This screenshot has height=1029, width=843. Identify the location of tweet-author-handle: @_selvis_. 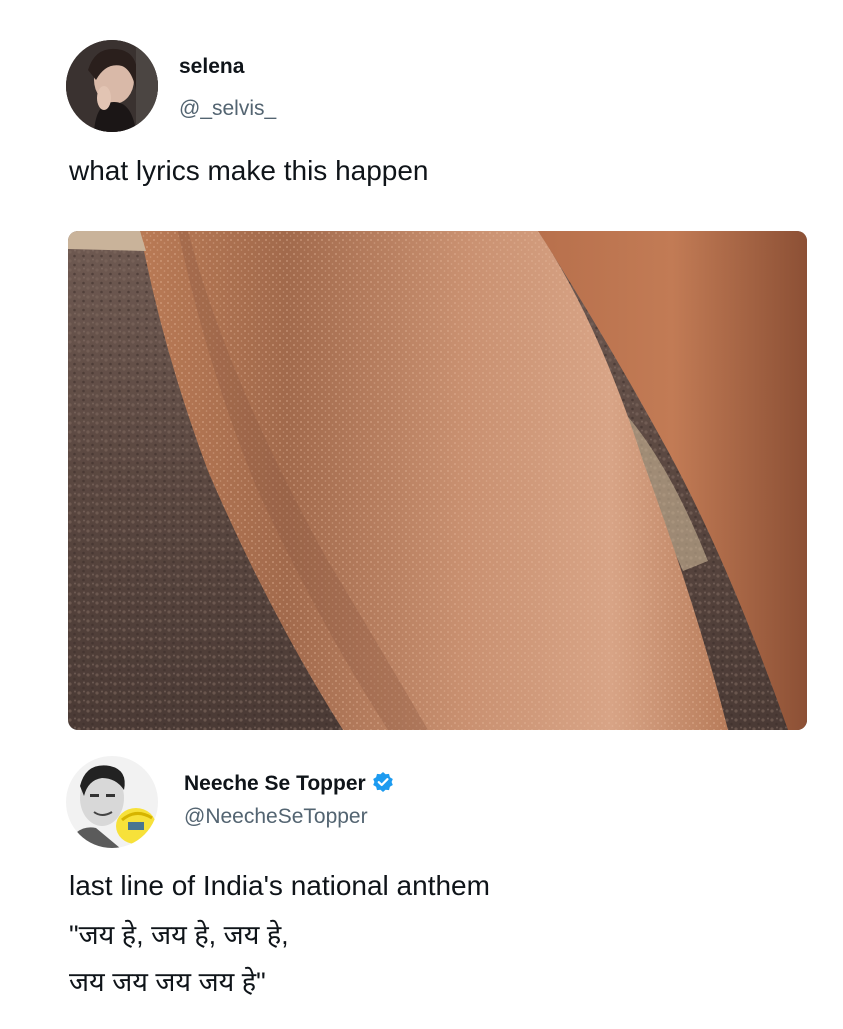
(227, 109).